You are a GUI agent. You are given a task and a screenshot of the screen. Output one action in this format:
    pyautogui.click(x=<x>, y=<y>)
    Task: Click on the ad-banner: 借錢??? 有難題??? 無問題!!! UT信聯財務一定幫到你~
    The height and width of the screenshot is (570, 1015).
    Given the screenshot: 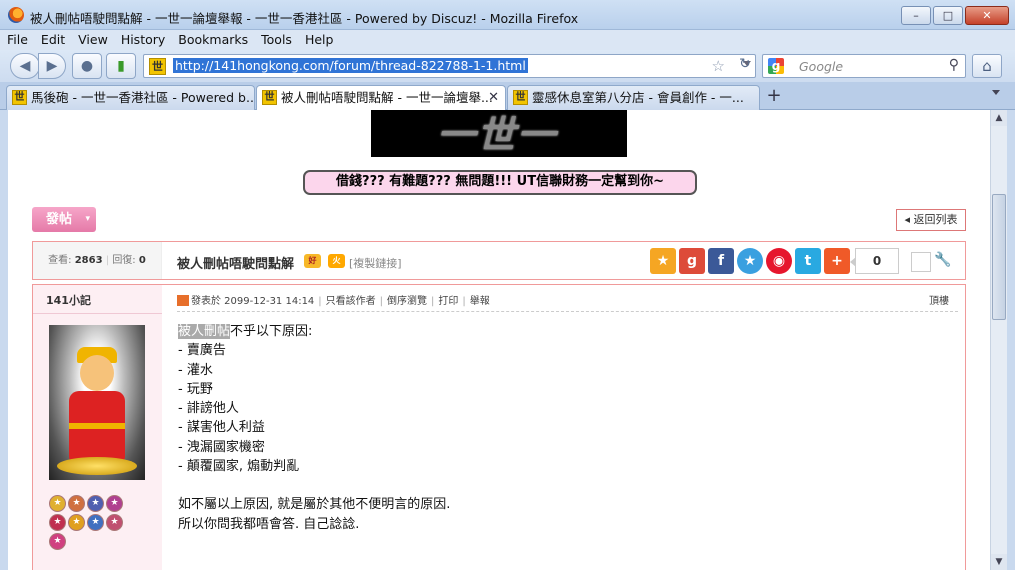 What is the action you would take?
    pyautogui.click(x=500, y=182)
    